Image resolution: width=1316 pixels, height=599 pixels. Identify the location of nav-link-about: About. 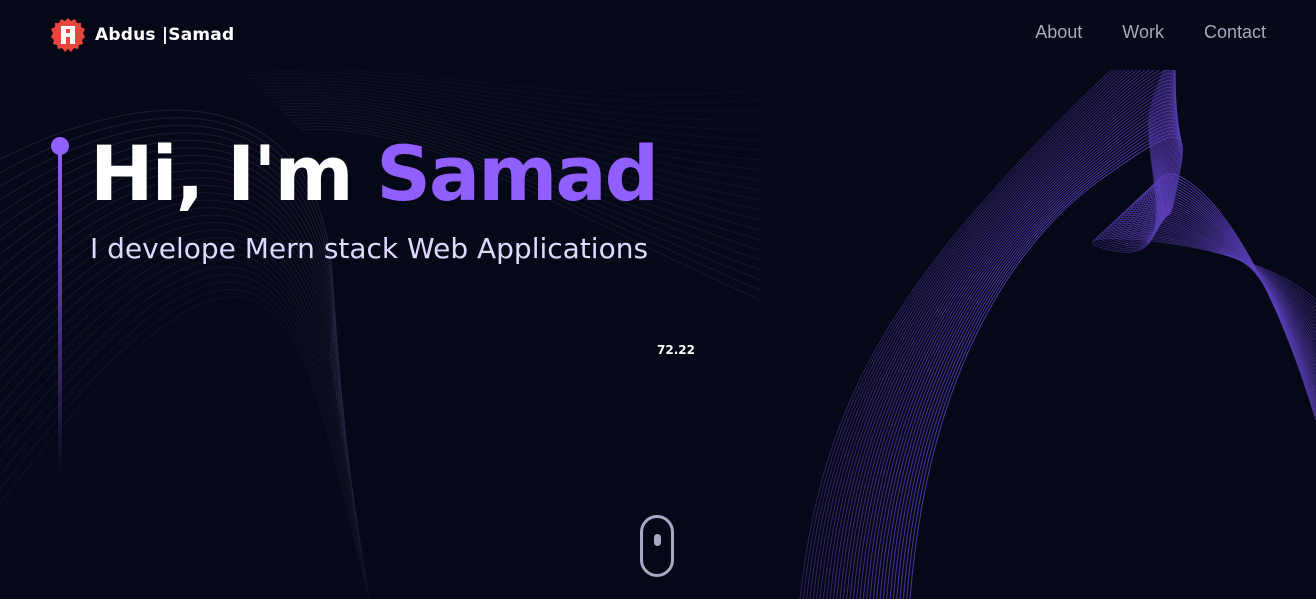
(1058, 32).